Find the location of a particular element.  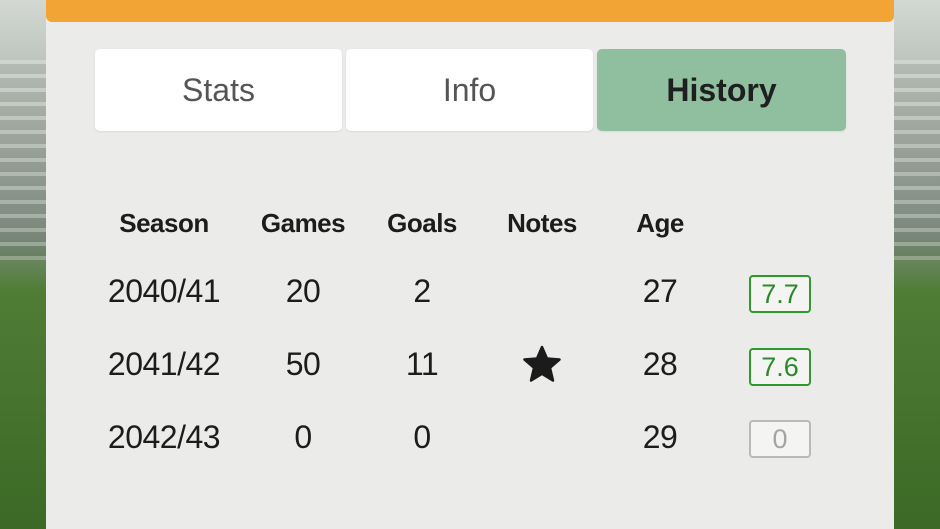

row-goals: 2 is located at coordinates (422, 291).